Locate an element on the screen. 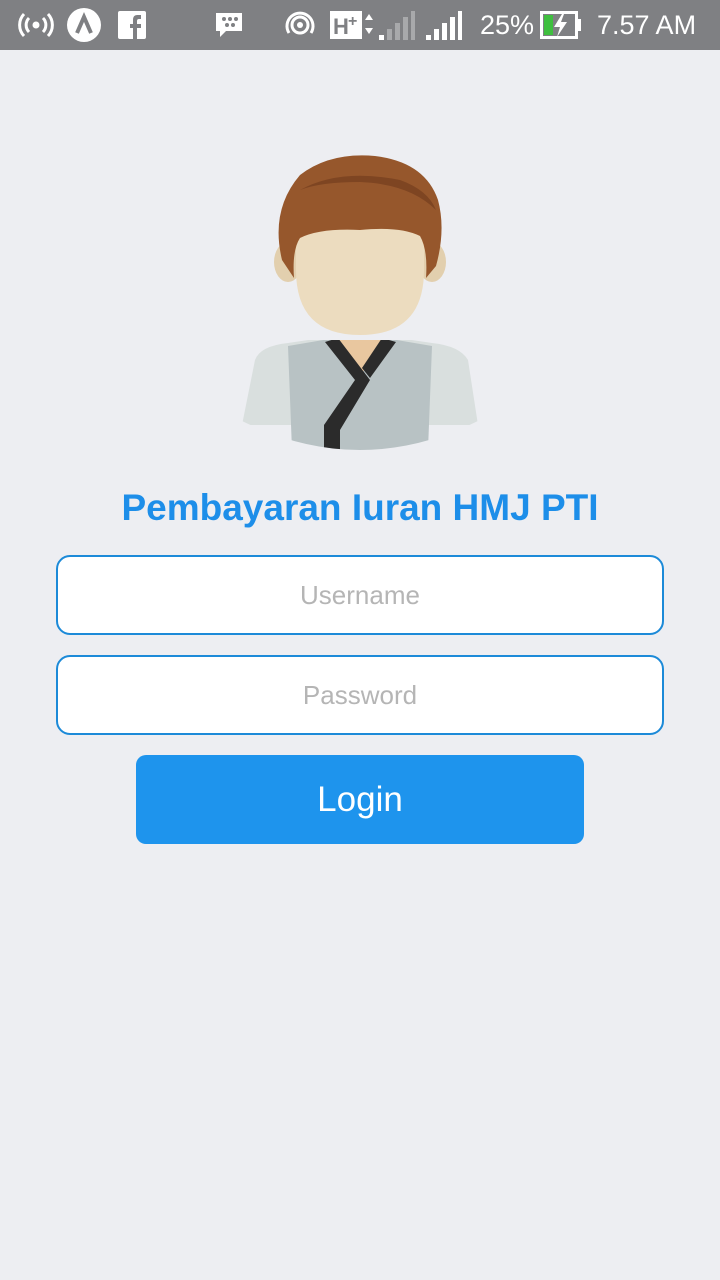 This screenshot has height=1280, width=720. status-bar: H + 25% 7.57 AM is located at coordinates (360, 25).